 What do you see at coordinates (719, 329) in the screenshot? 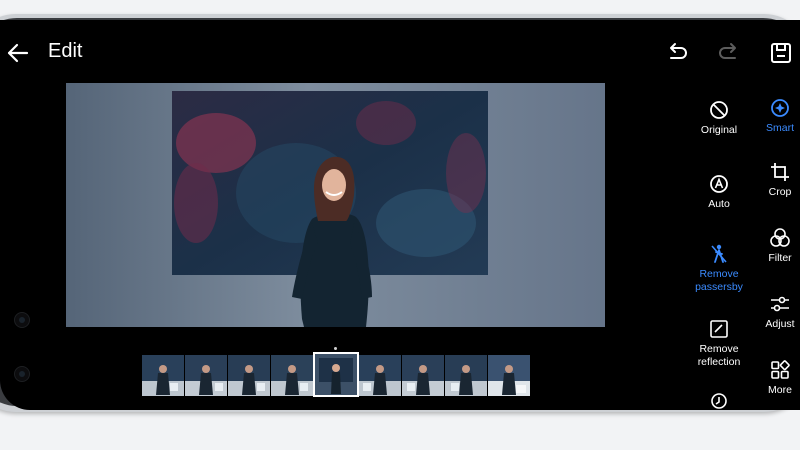
I see `reflection-icon` at bounding box center [719, 329].